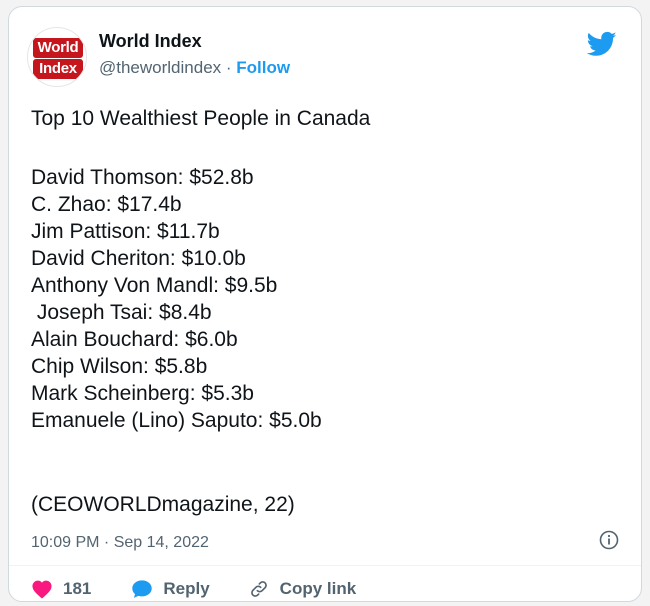 The height and width of the screenshot is (606, 650). Describe the element at coordinates (138, 258) in the screenshot. I see `list-item: David Cheriton: $10.0b` at that location.